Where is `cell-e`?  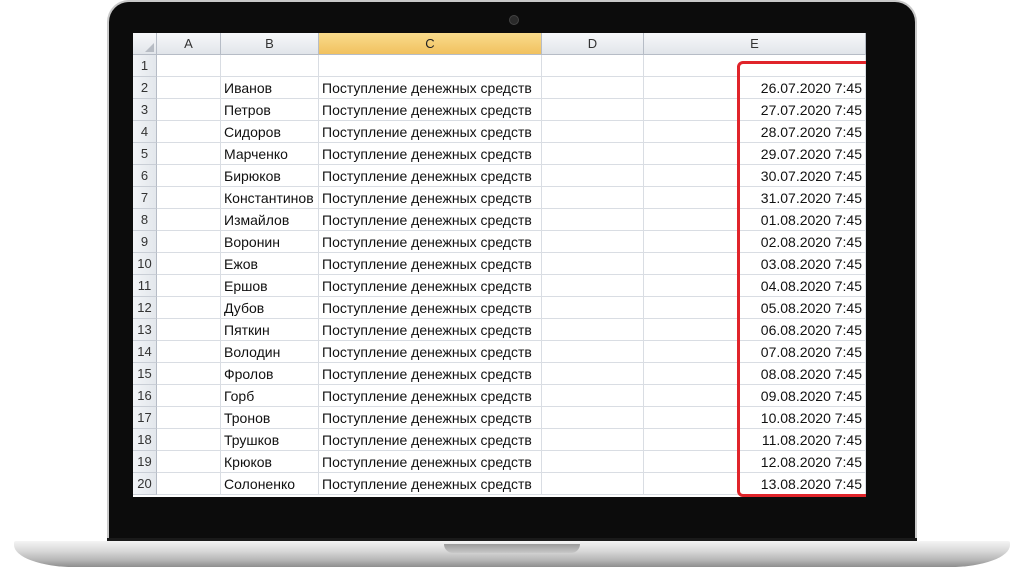 cell-e is located at coordinates (755, 66).